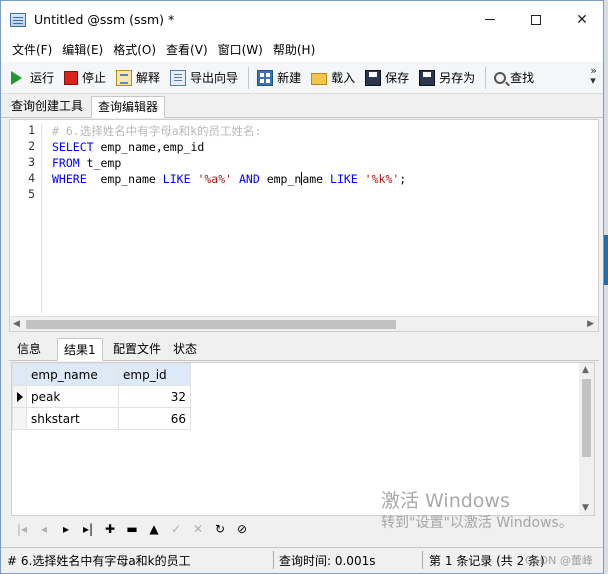  I want to click on run-button: 运行, so click(32, 78).